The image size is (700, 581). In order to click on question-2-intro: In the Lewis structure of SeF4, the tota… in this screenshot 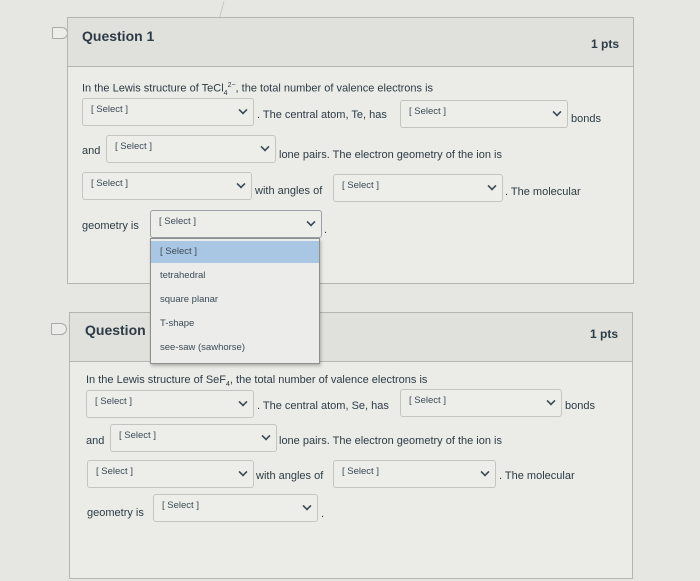, I will do `click(257, 381)`.